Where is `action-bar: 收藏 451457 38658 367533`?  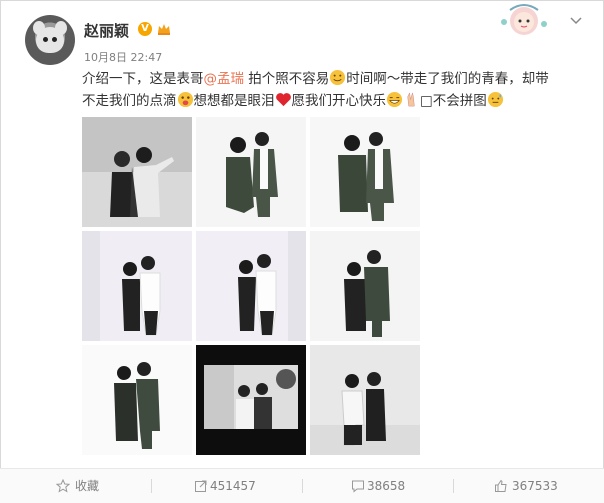 action-bar: 收藏 451457 38658 367533 is located at coordinates (302, 485).